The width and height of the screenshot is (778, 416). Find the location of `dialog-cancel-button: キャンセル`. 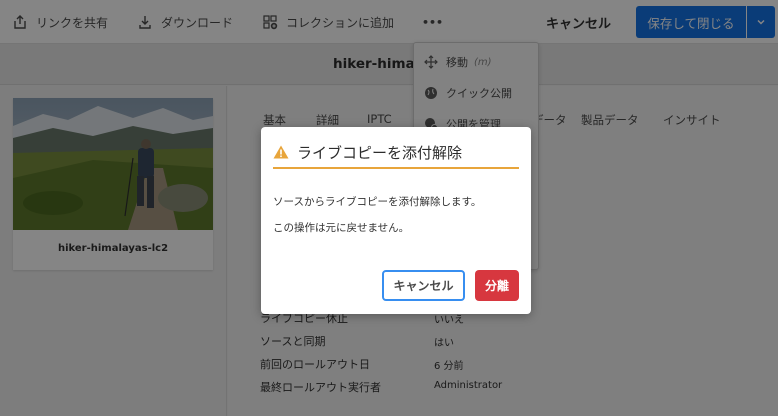

dialog-cancel-button: キャンセル is located at coordinates (423, 285).